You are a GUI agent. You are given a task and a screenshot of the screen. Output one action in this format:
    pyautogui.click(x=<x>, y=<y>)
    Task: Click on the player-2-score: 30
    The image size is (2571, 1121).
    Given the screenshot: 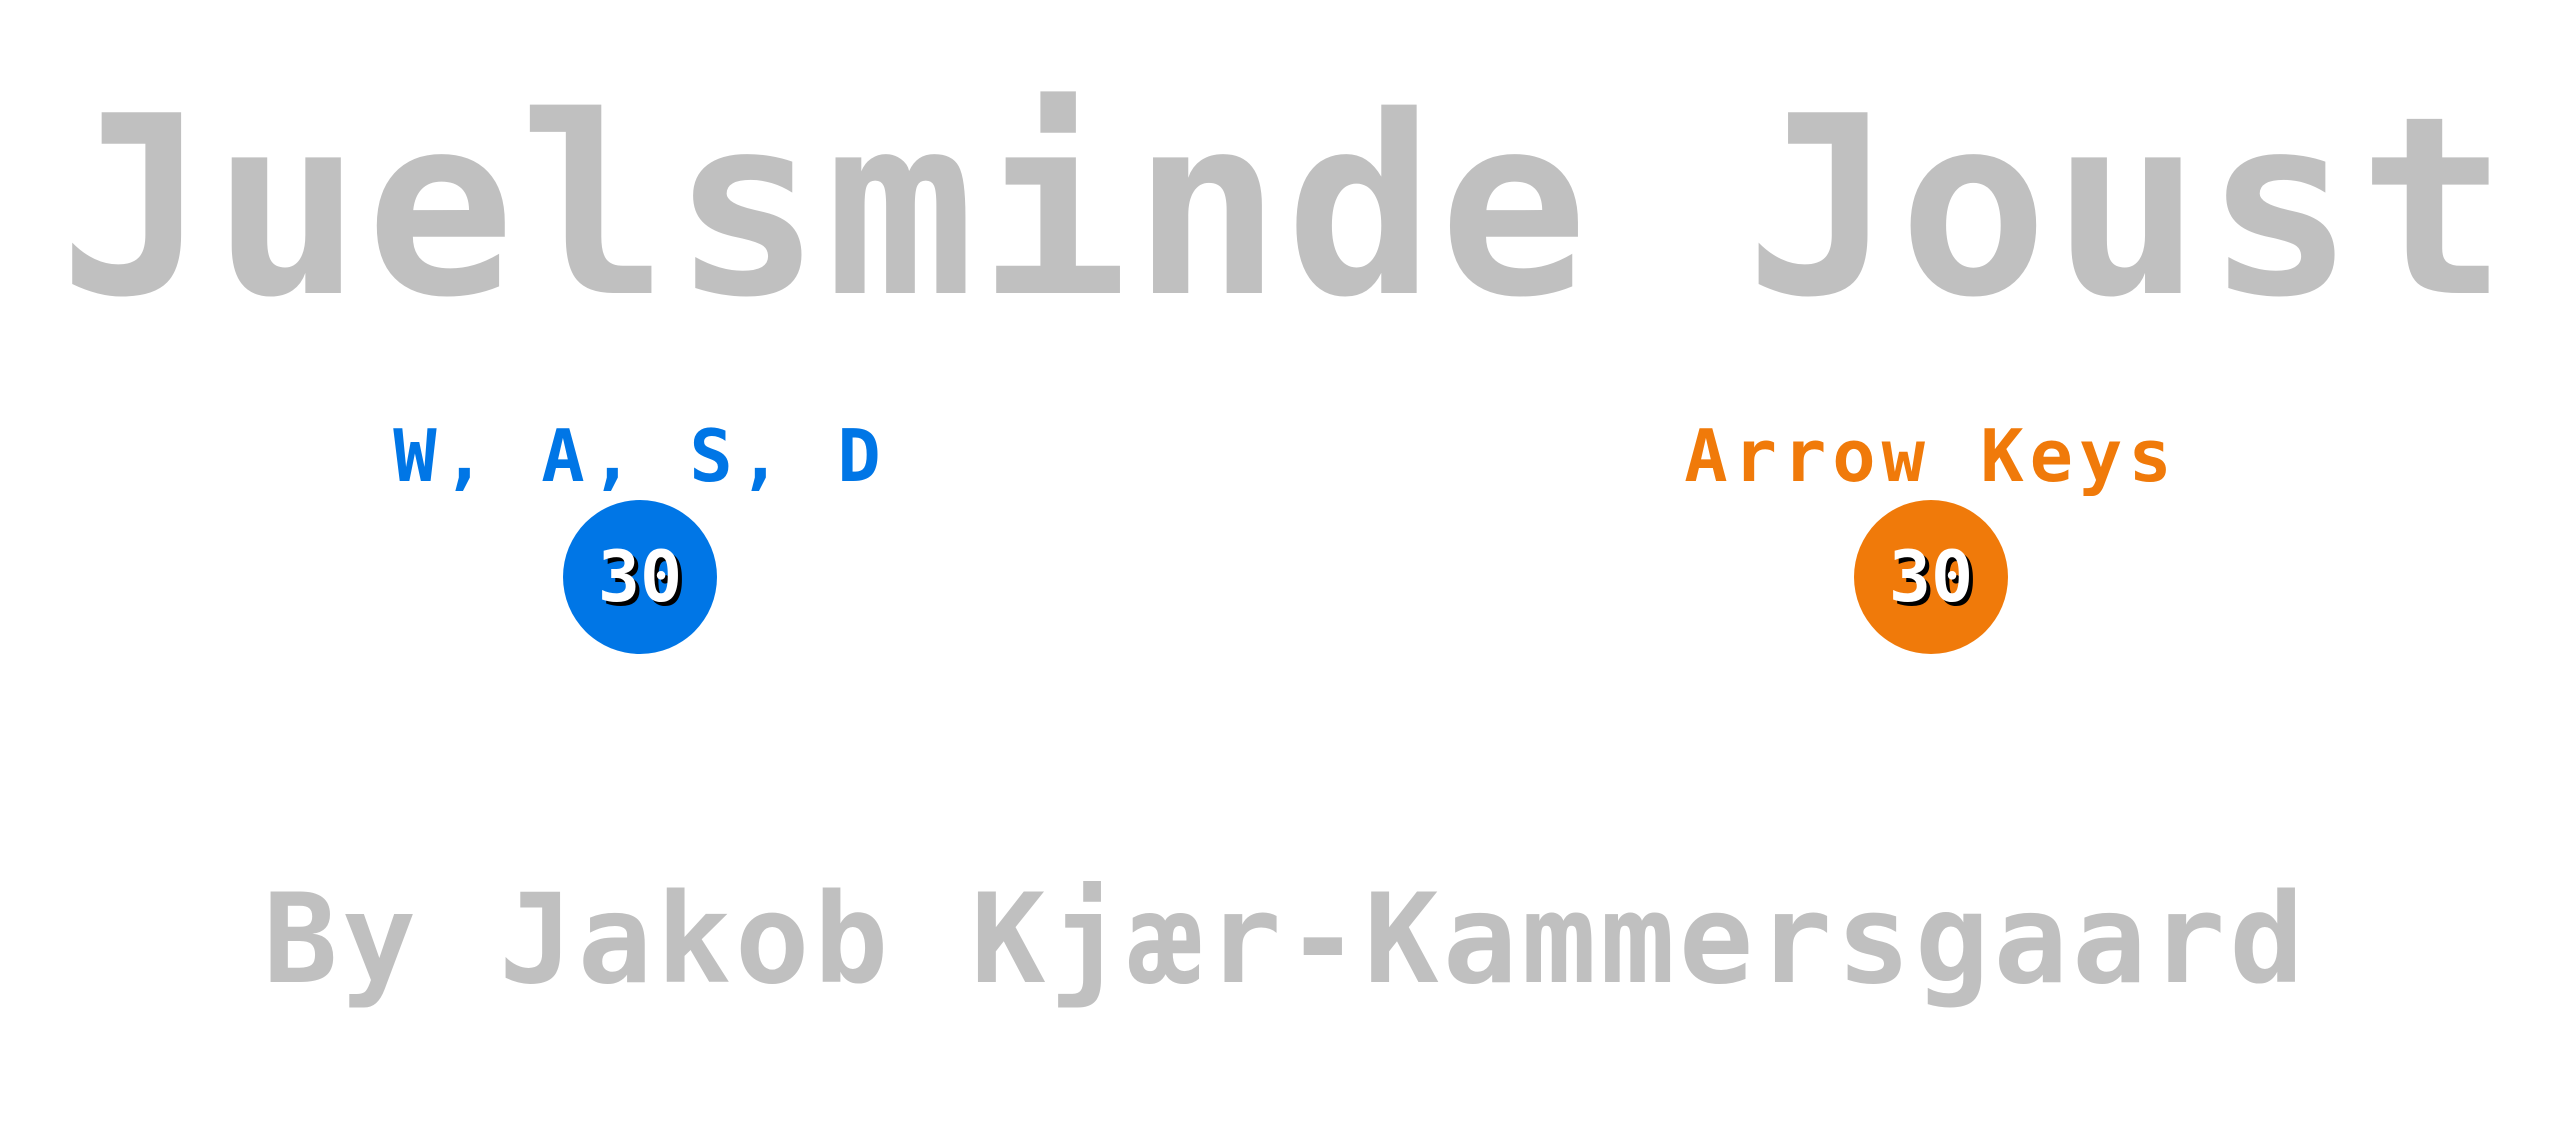 What is the action you would take?
    pyautogui.click(x=1931, y=577)
    